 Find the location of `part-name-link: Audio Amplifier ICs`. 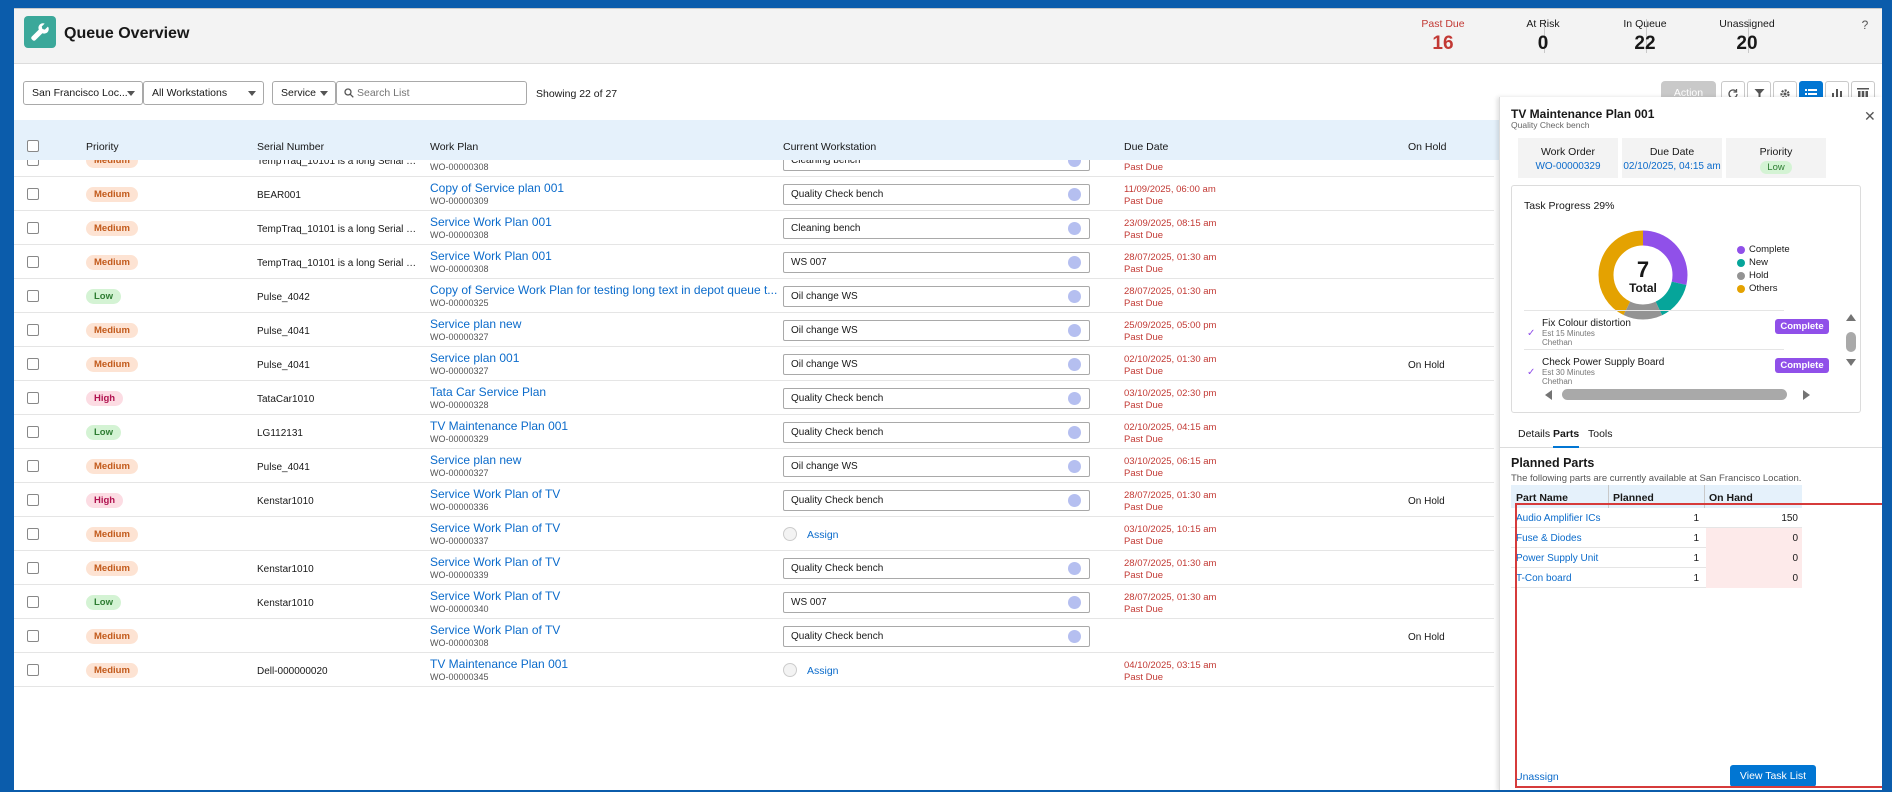

part-name-link: Audio Amplifier ICs is located at coordinates (1558, 518).